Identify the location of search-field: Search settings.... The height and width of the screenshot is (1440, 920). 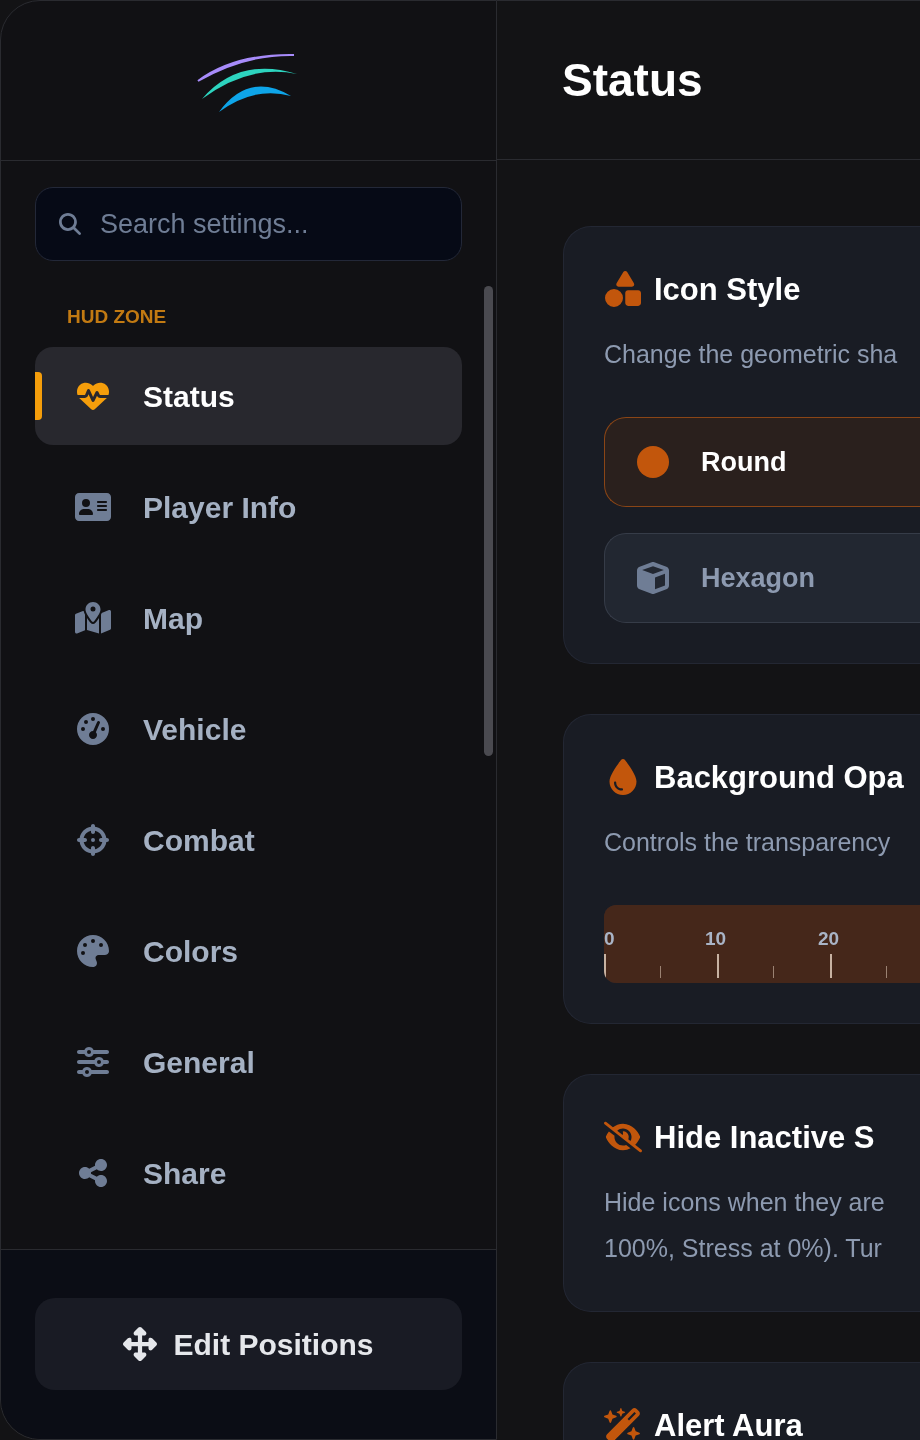
(248, 224).